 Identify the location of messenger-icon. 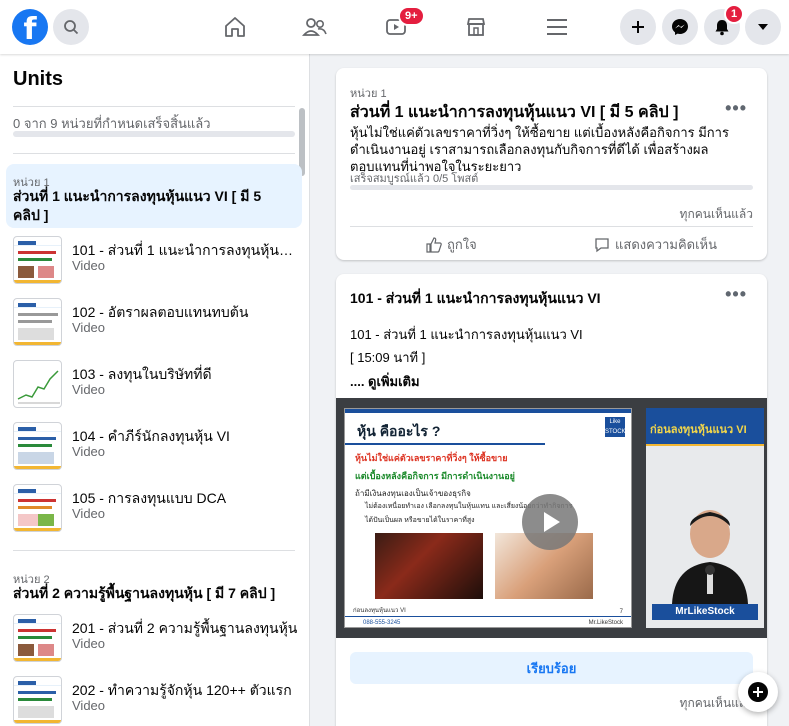
(680, 27).